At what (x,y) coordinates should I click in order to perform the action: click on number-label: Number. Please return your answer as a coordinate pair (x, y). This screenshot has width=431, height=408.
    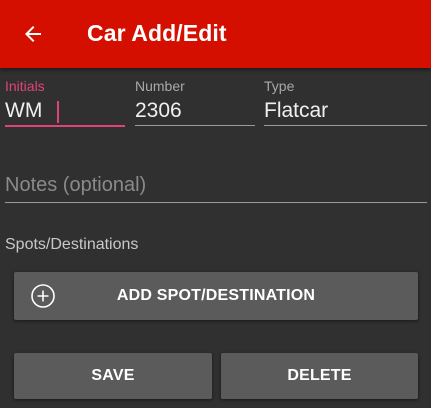
    Looking at the image, I should click on (160, 86).